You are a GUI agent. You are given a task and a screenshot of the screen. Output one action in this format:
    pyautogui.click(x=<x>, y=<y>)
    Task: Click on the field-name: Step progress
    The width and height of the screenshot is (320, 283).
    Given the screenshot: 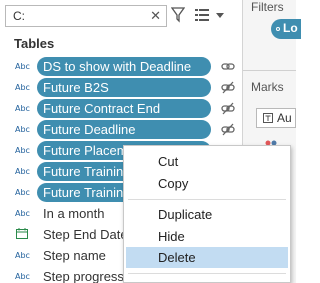 What is the action you would take?
    pyautogui.click(x=83, y=276)
    